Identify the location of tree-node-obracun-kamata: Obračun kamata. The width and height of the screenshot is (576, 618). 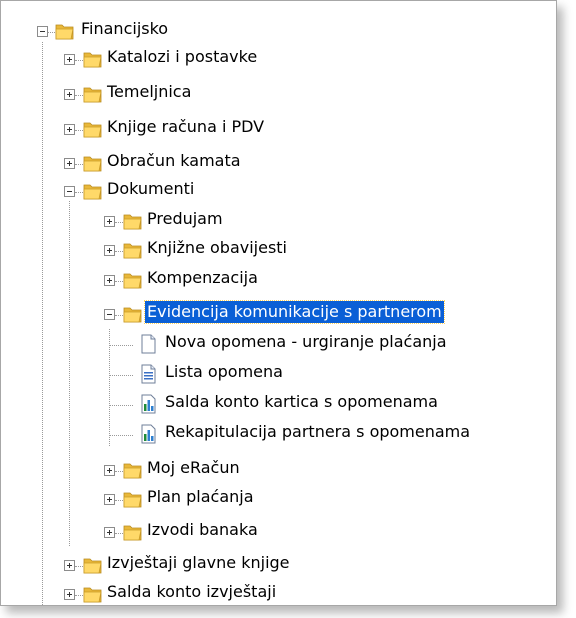
(278, 164).